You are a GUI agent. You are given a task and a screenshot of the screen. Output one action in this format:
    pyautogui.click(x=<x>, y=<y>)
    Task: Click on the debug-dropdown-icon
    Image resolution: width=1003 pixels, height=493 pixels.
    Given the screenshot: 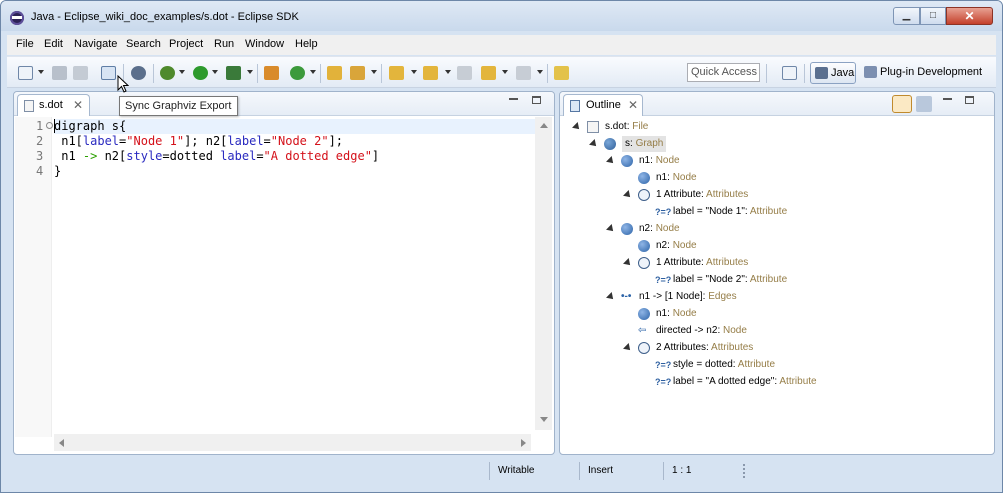 What is the action you would take?
    pyautogui.click(x=182, y=72)
    